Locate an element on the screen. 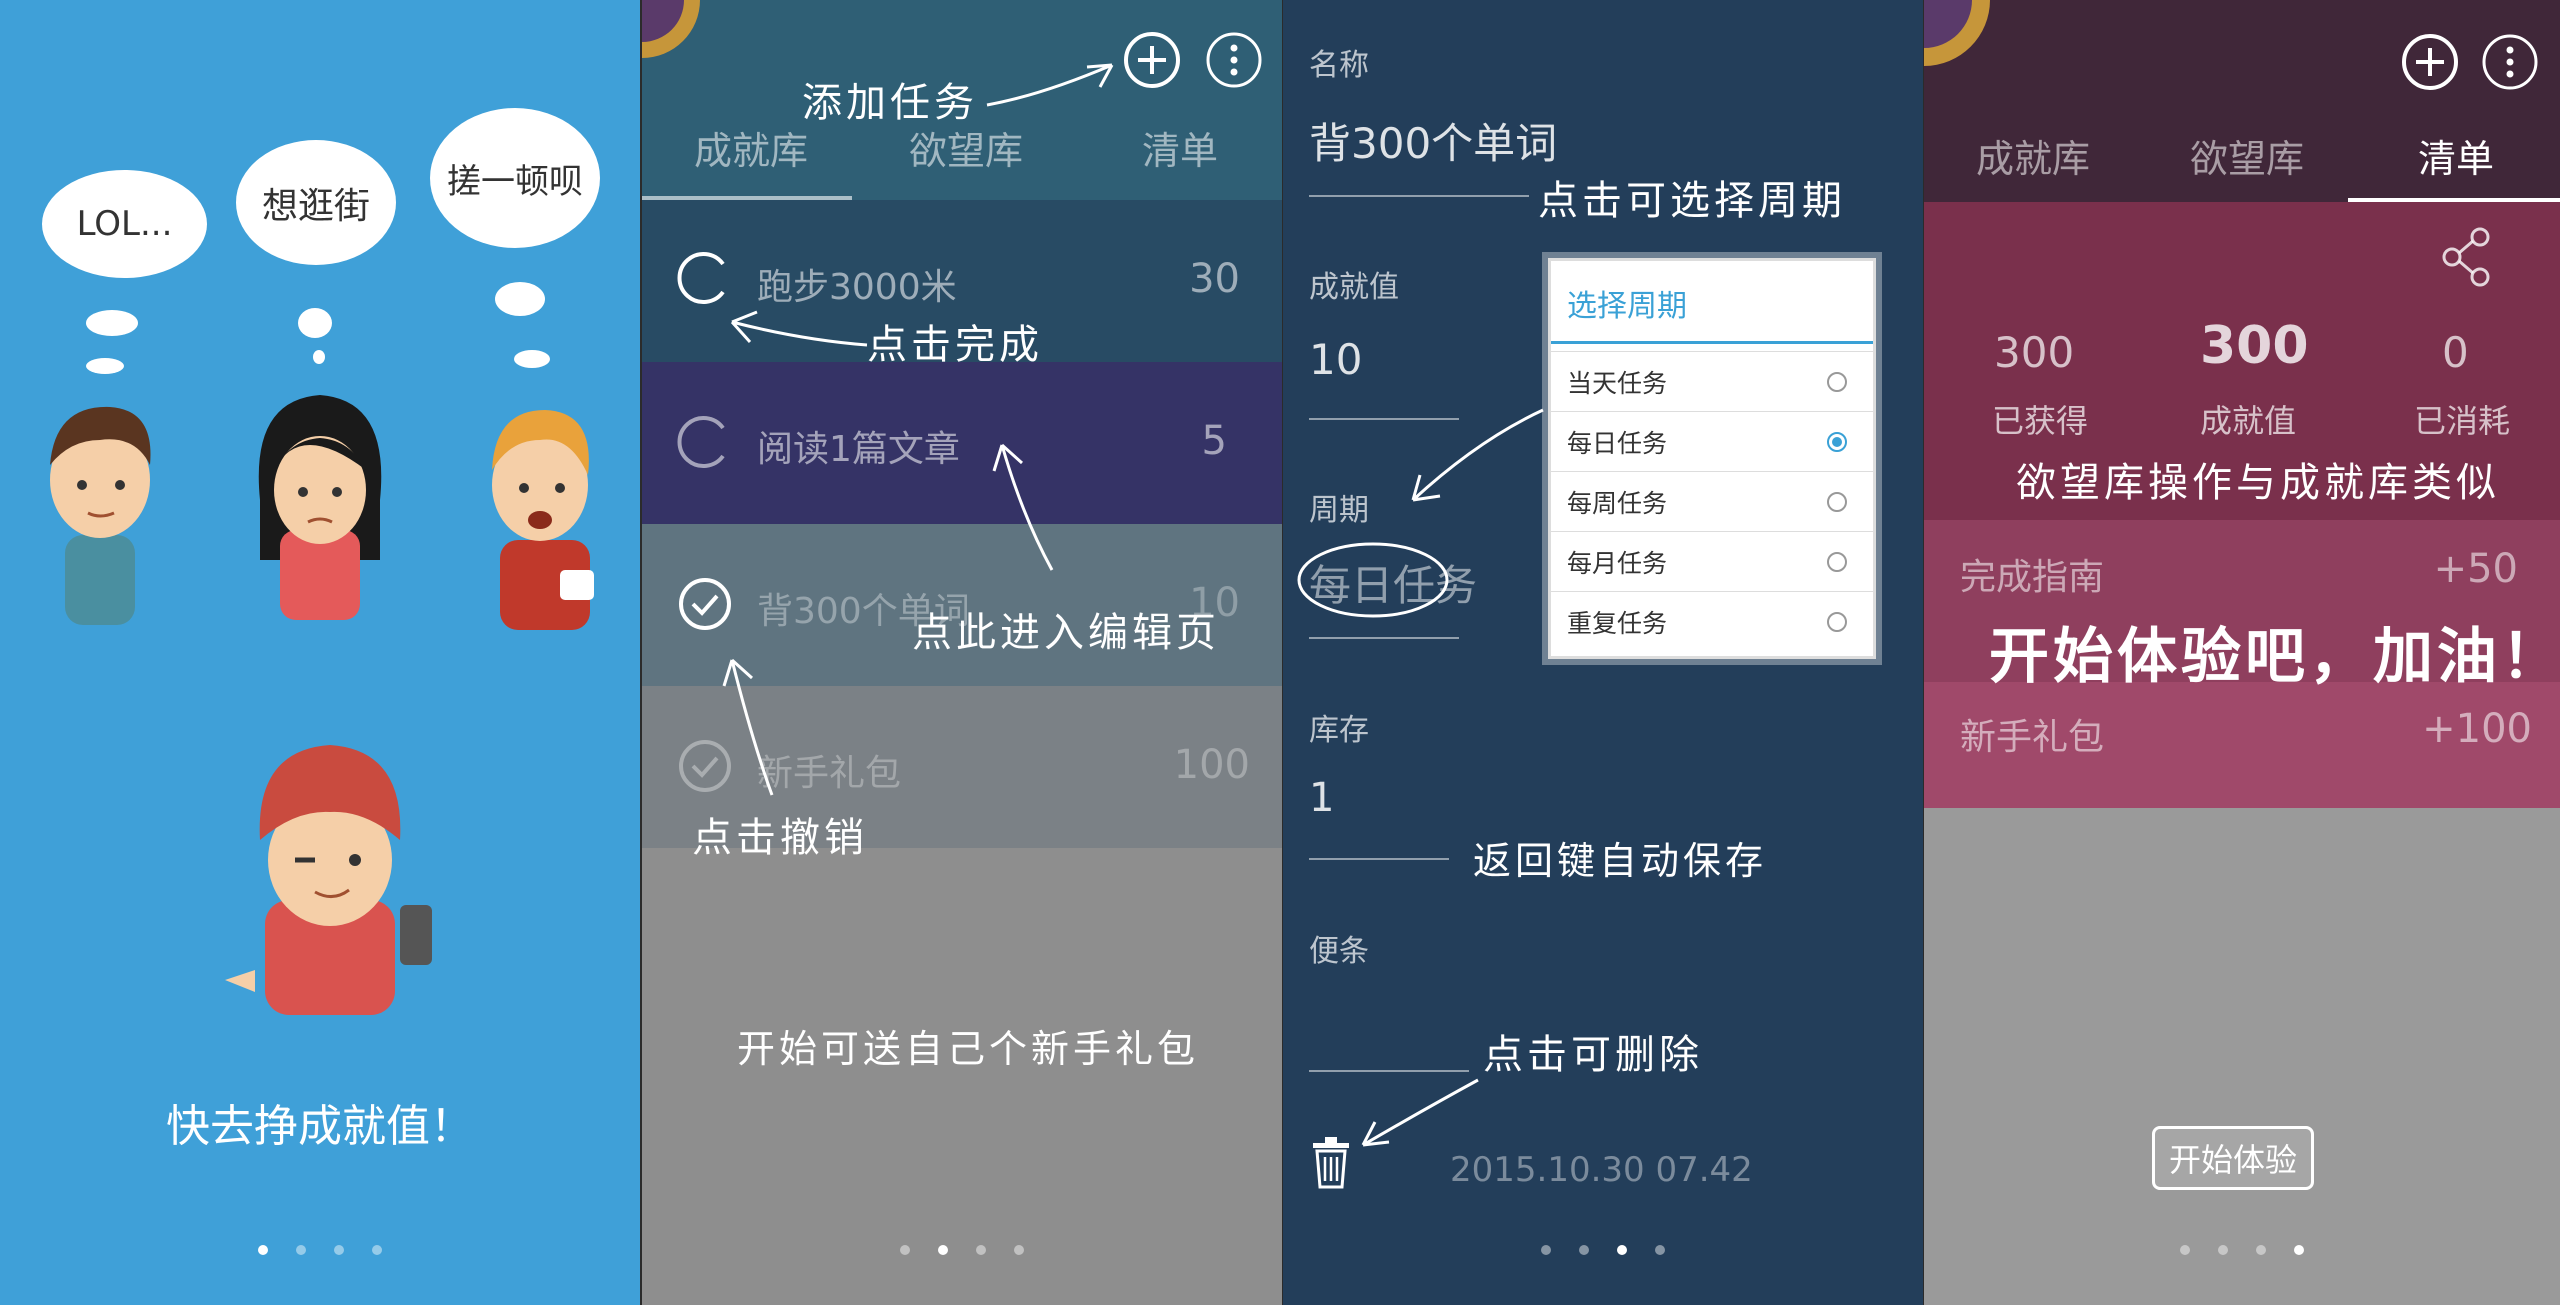 This screenshot has width=2560, height=1305. cycle-label: 周期 is located at coordinates (1339, 510).